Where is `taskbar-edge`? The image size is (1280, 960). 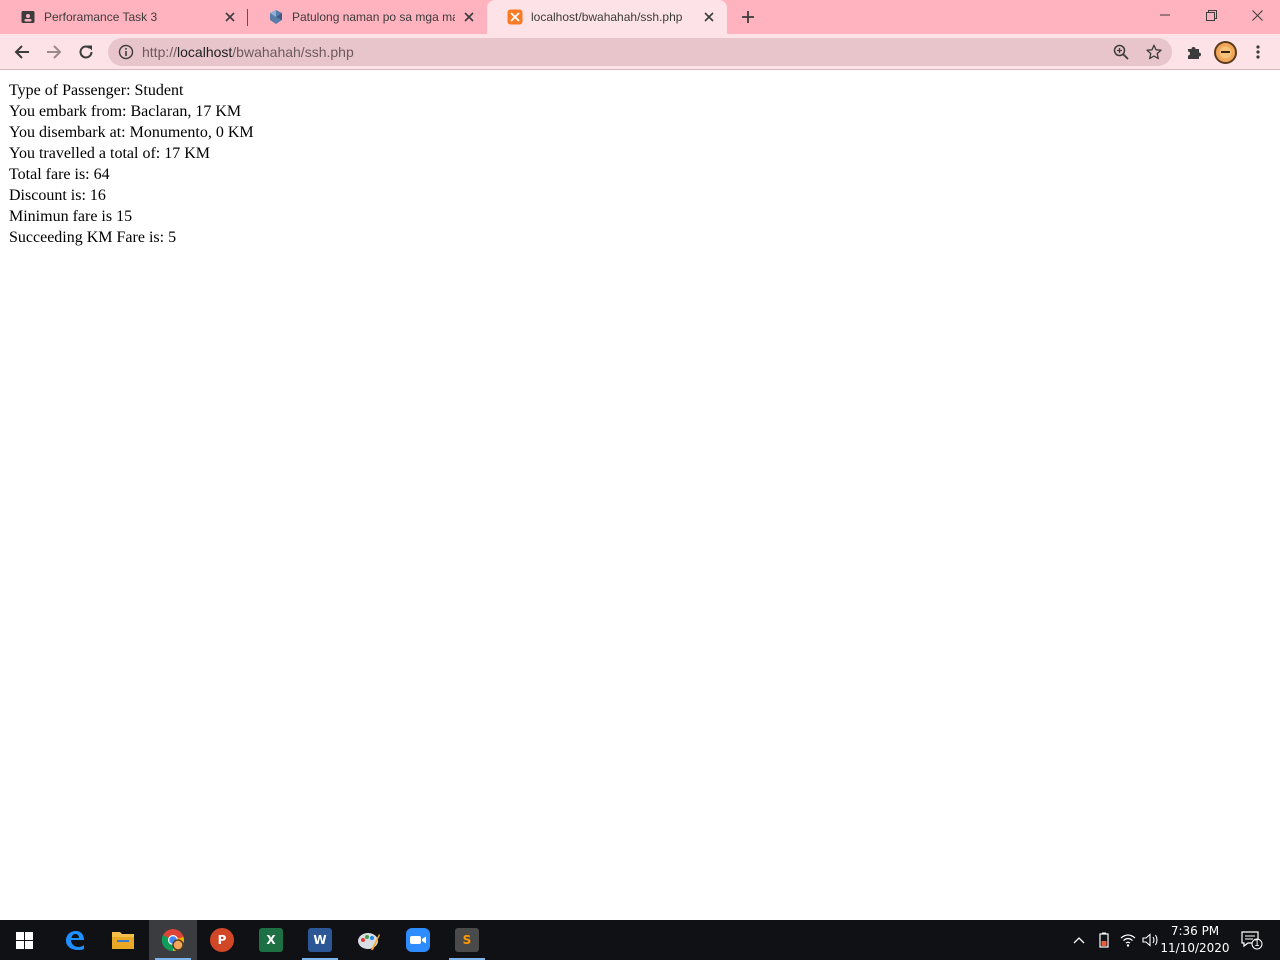 taskbar-edge is located at coordinates (75, 940).